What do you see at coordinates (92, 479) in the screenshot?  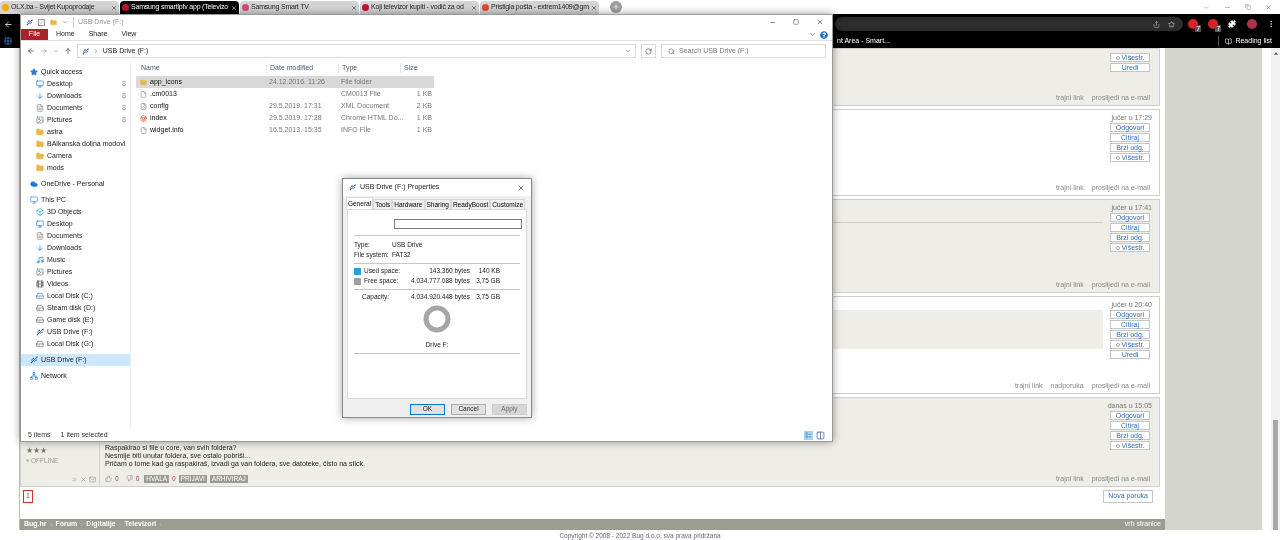 I see `mail-icon` at bounding box center [92, 479].